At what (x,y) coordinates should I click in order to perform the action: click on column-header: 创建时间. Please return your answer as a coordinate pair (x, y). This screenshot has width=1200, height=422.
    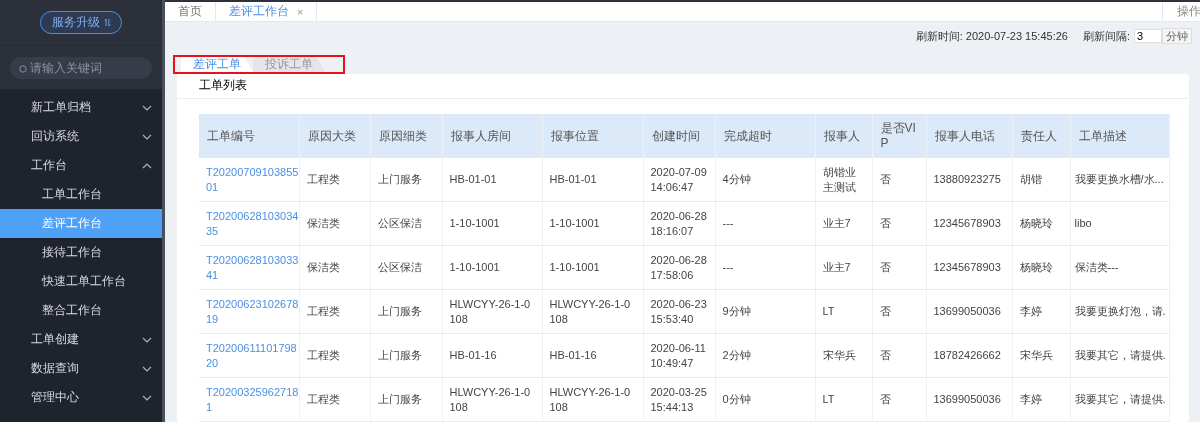
    Looking at the image, I should click on (679, 136).